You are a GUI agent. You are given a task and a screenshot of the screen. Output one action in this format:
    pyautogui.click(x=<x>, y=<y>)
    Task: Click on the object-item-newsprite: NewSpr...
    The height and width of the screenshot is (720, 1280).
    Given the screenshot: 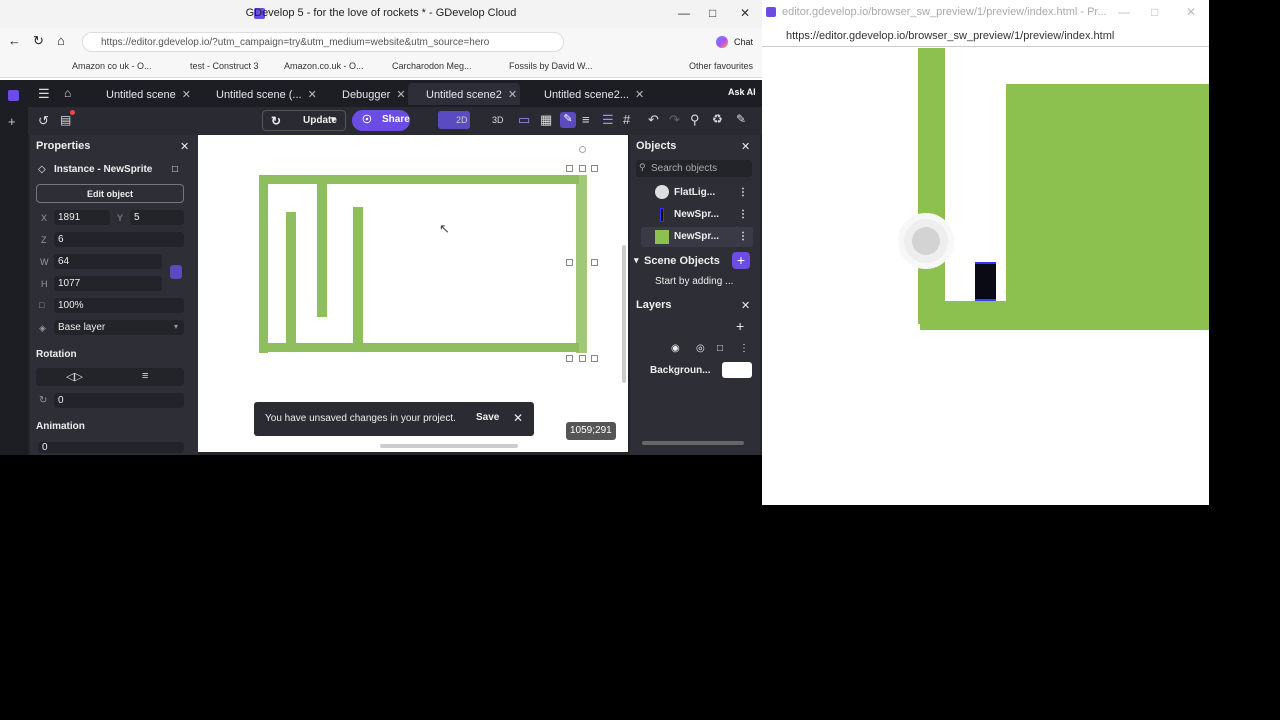 What is the action you would take?
    pyautogui.click(x=696, y=214)
    